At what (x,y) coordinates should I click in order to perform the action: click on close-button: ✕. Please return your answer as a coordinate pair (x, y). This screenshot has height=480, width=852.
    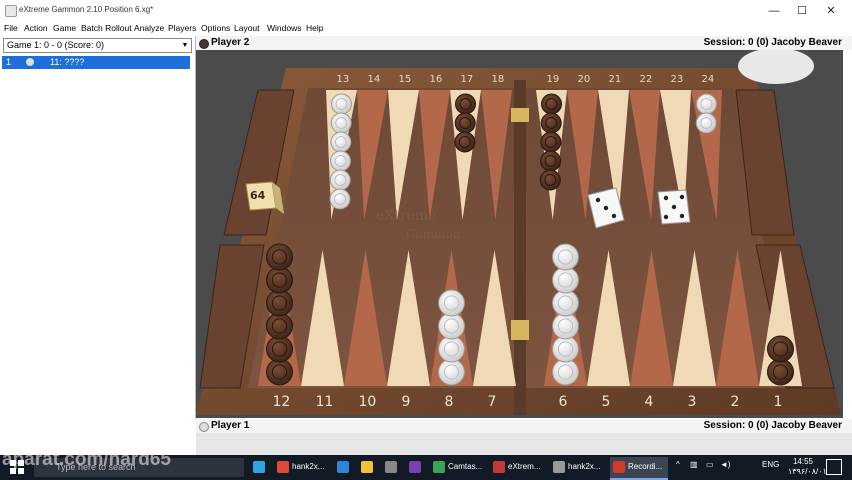
    Looking at the image, I should click on (831, 11).